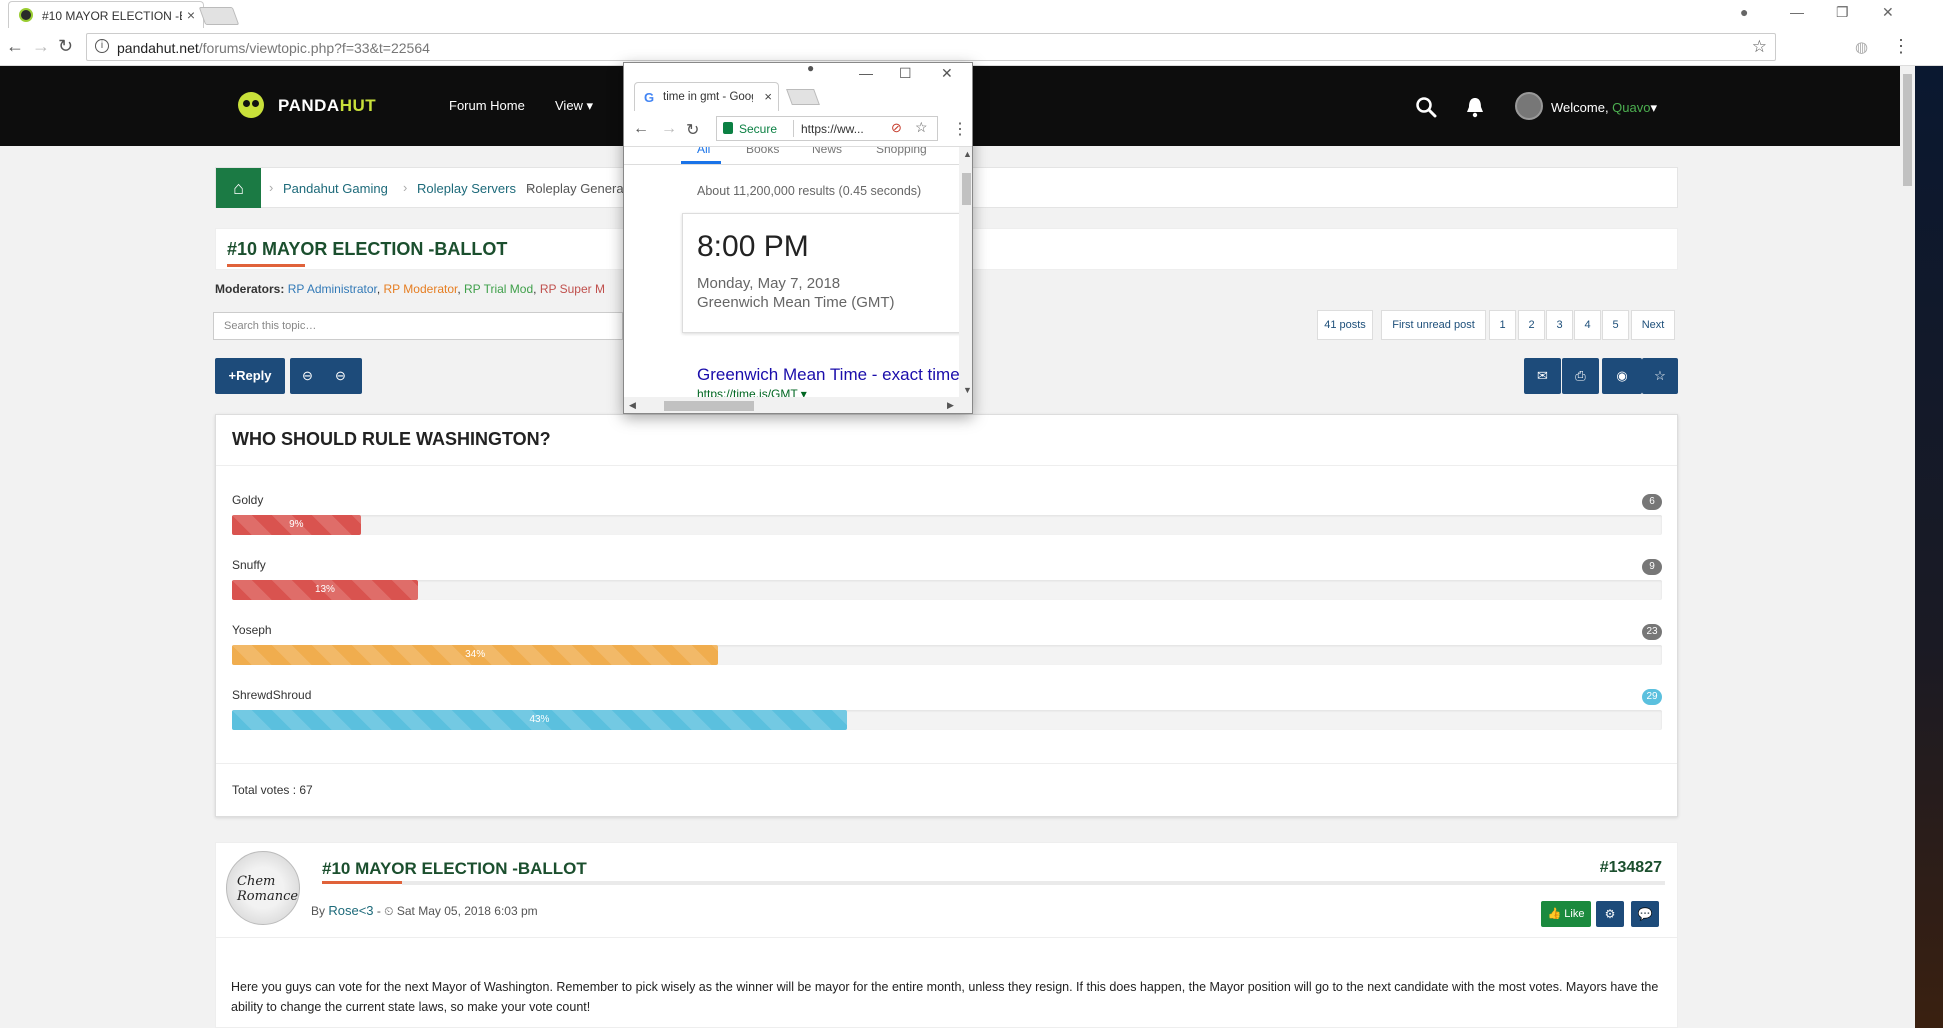 This screenshot has height=1028, width=1943. What do you see at coordinates (1622, 376) in the screenshot?
I see `watch-eye-icon: ◉` at bounding box center [1622, 376].